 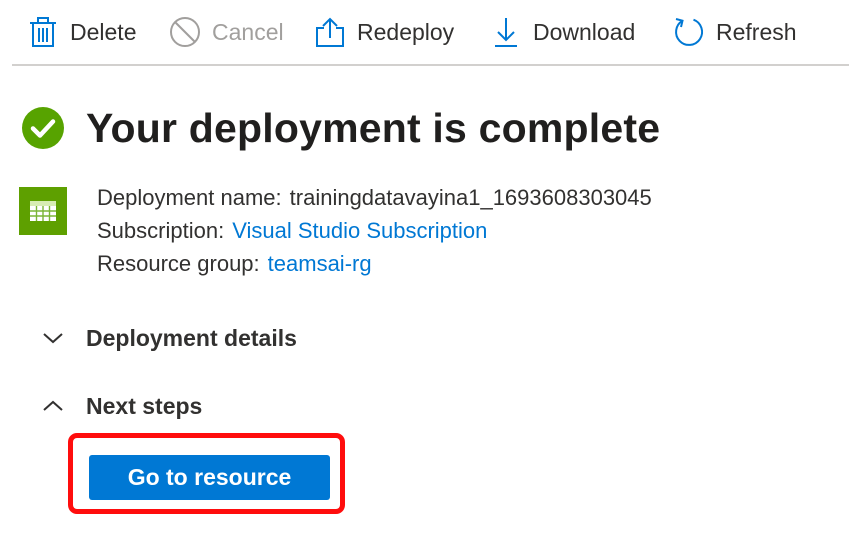 I want to click on command-bar: Delete Cancel Redeploy Download Refresh, so click(x=424, y=32).